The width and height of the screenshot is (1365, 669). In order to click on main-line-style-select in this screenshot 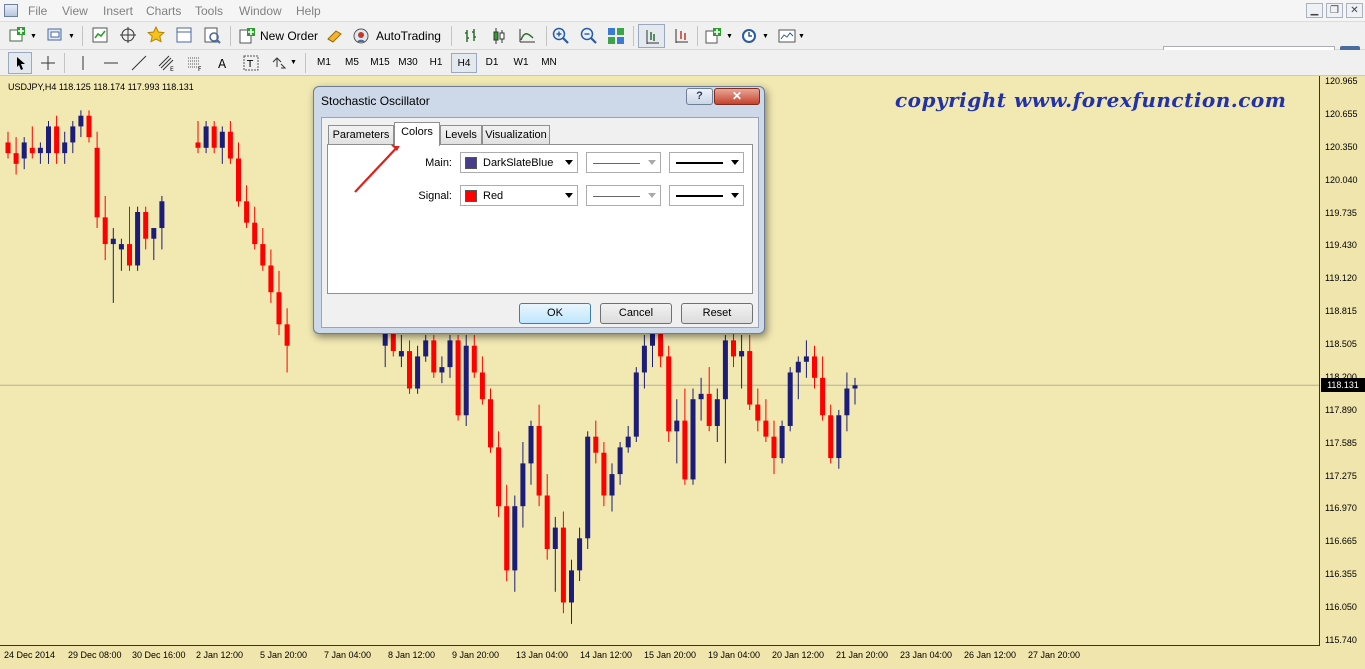, I will do `click(623, 162)`.